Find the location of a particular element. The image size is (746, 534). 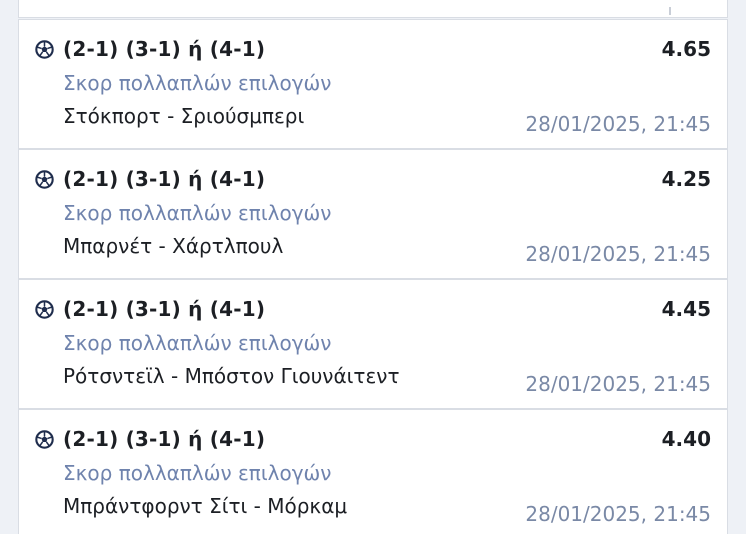

match-name: Μπαρνέτ - Χάρτλπουλ is located at coordinates (173, 246).